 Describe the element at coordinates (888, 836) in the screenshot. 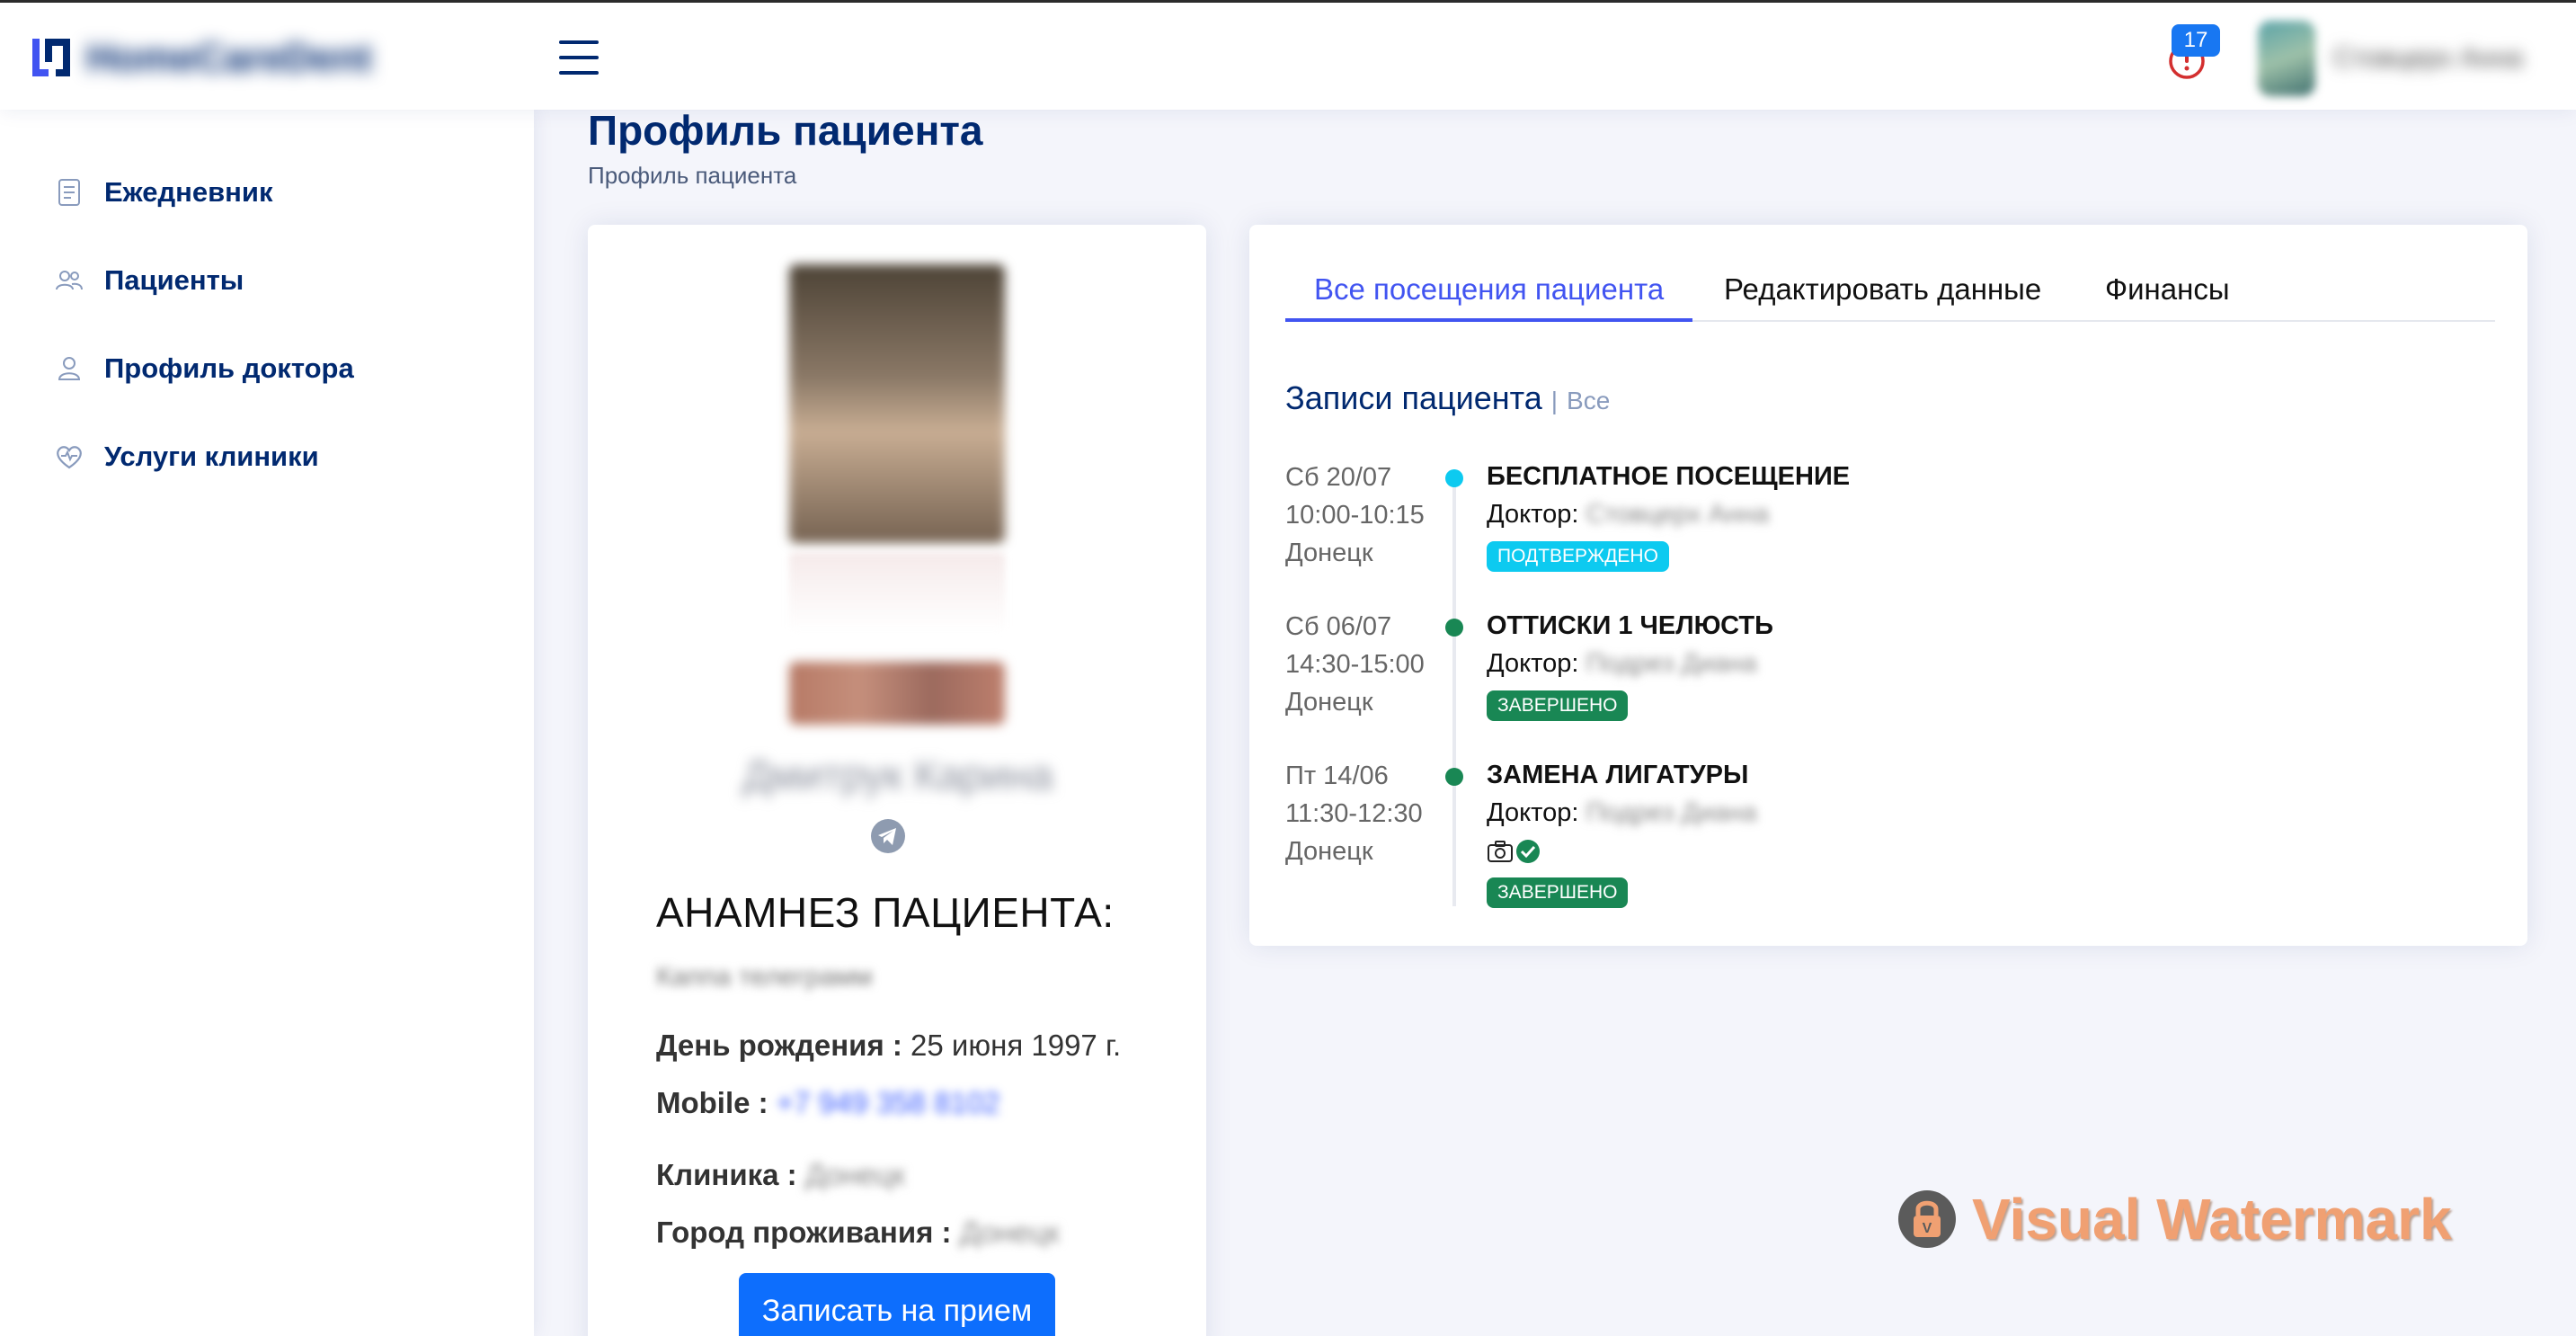

I see `telegram-icon` at that location.